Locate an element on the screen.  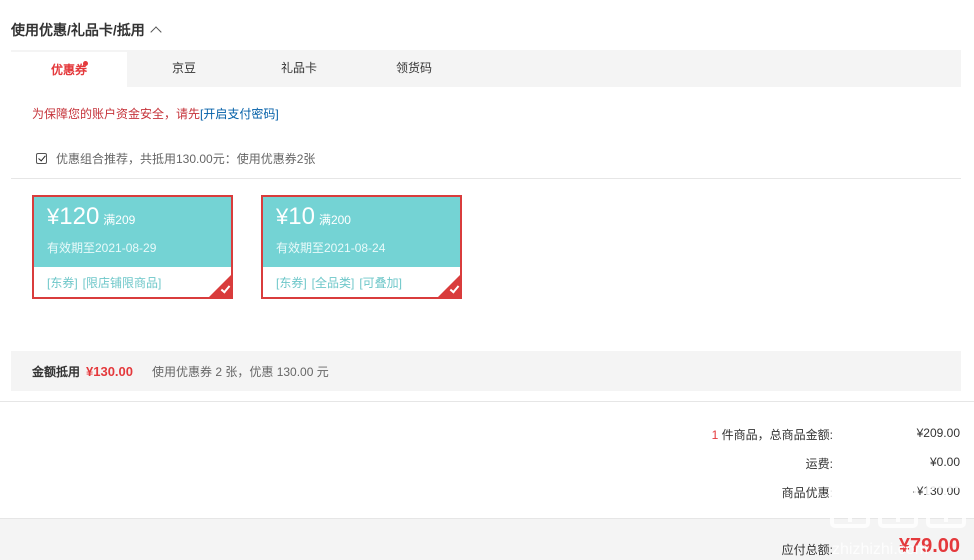
tab-jingdou: 京豆 is located at coordinates (184, 68).